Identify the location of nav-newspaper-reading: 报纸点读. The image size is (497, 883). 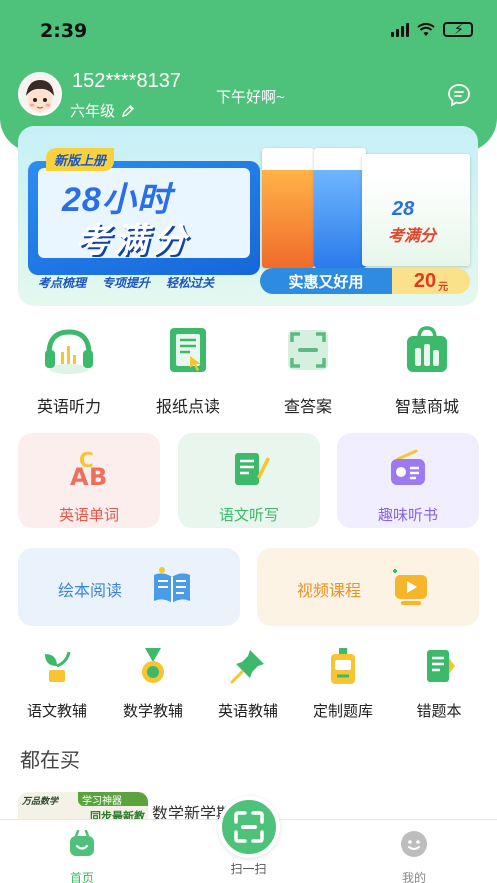
(188, 369).